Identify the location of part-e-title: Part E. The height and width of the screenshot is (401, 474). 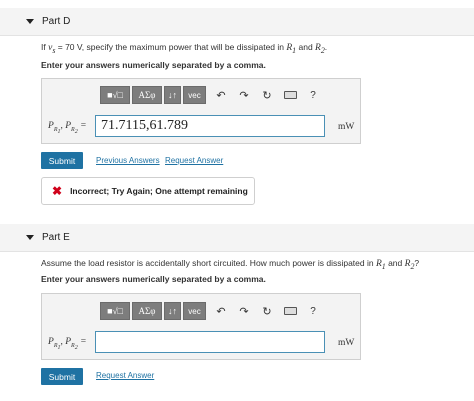
(56, 237).